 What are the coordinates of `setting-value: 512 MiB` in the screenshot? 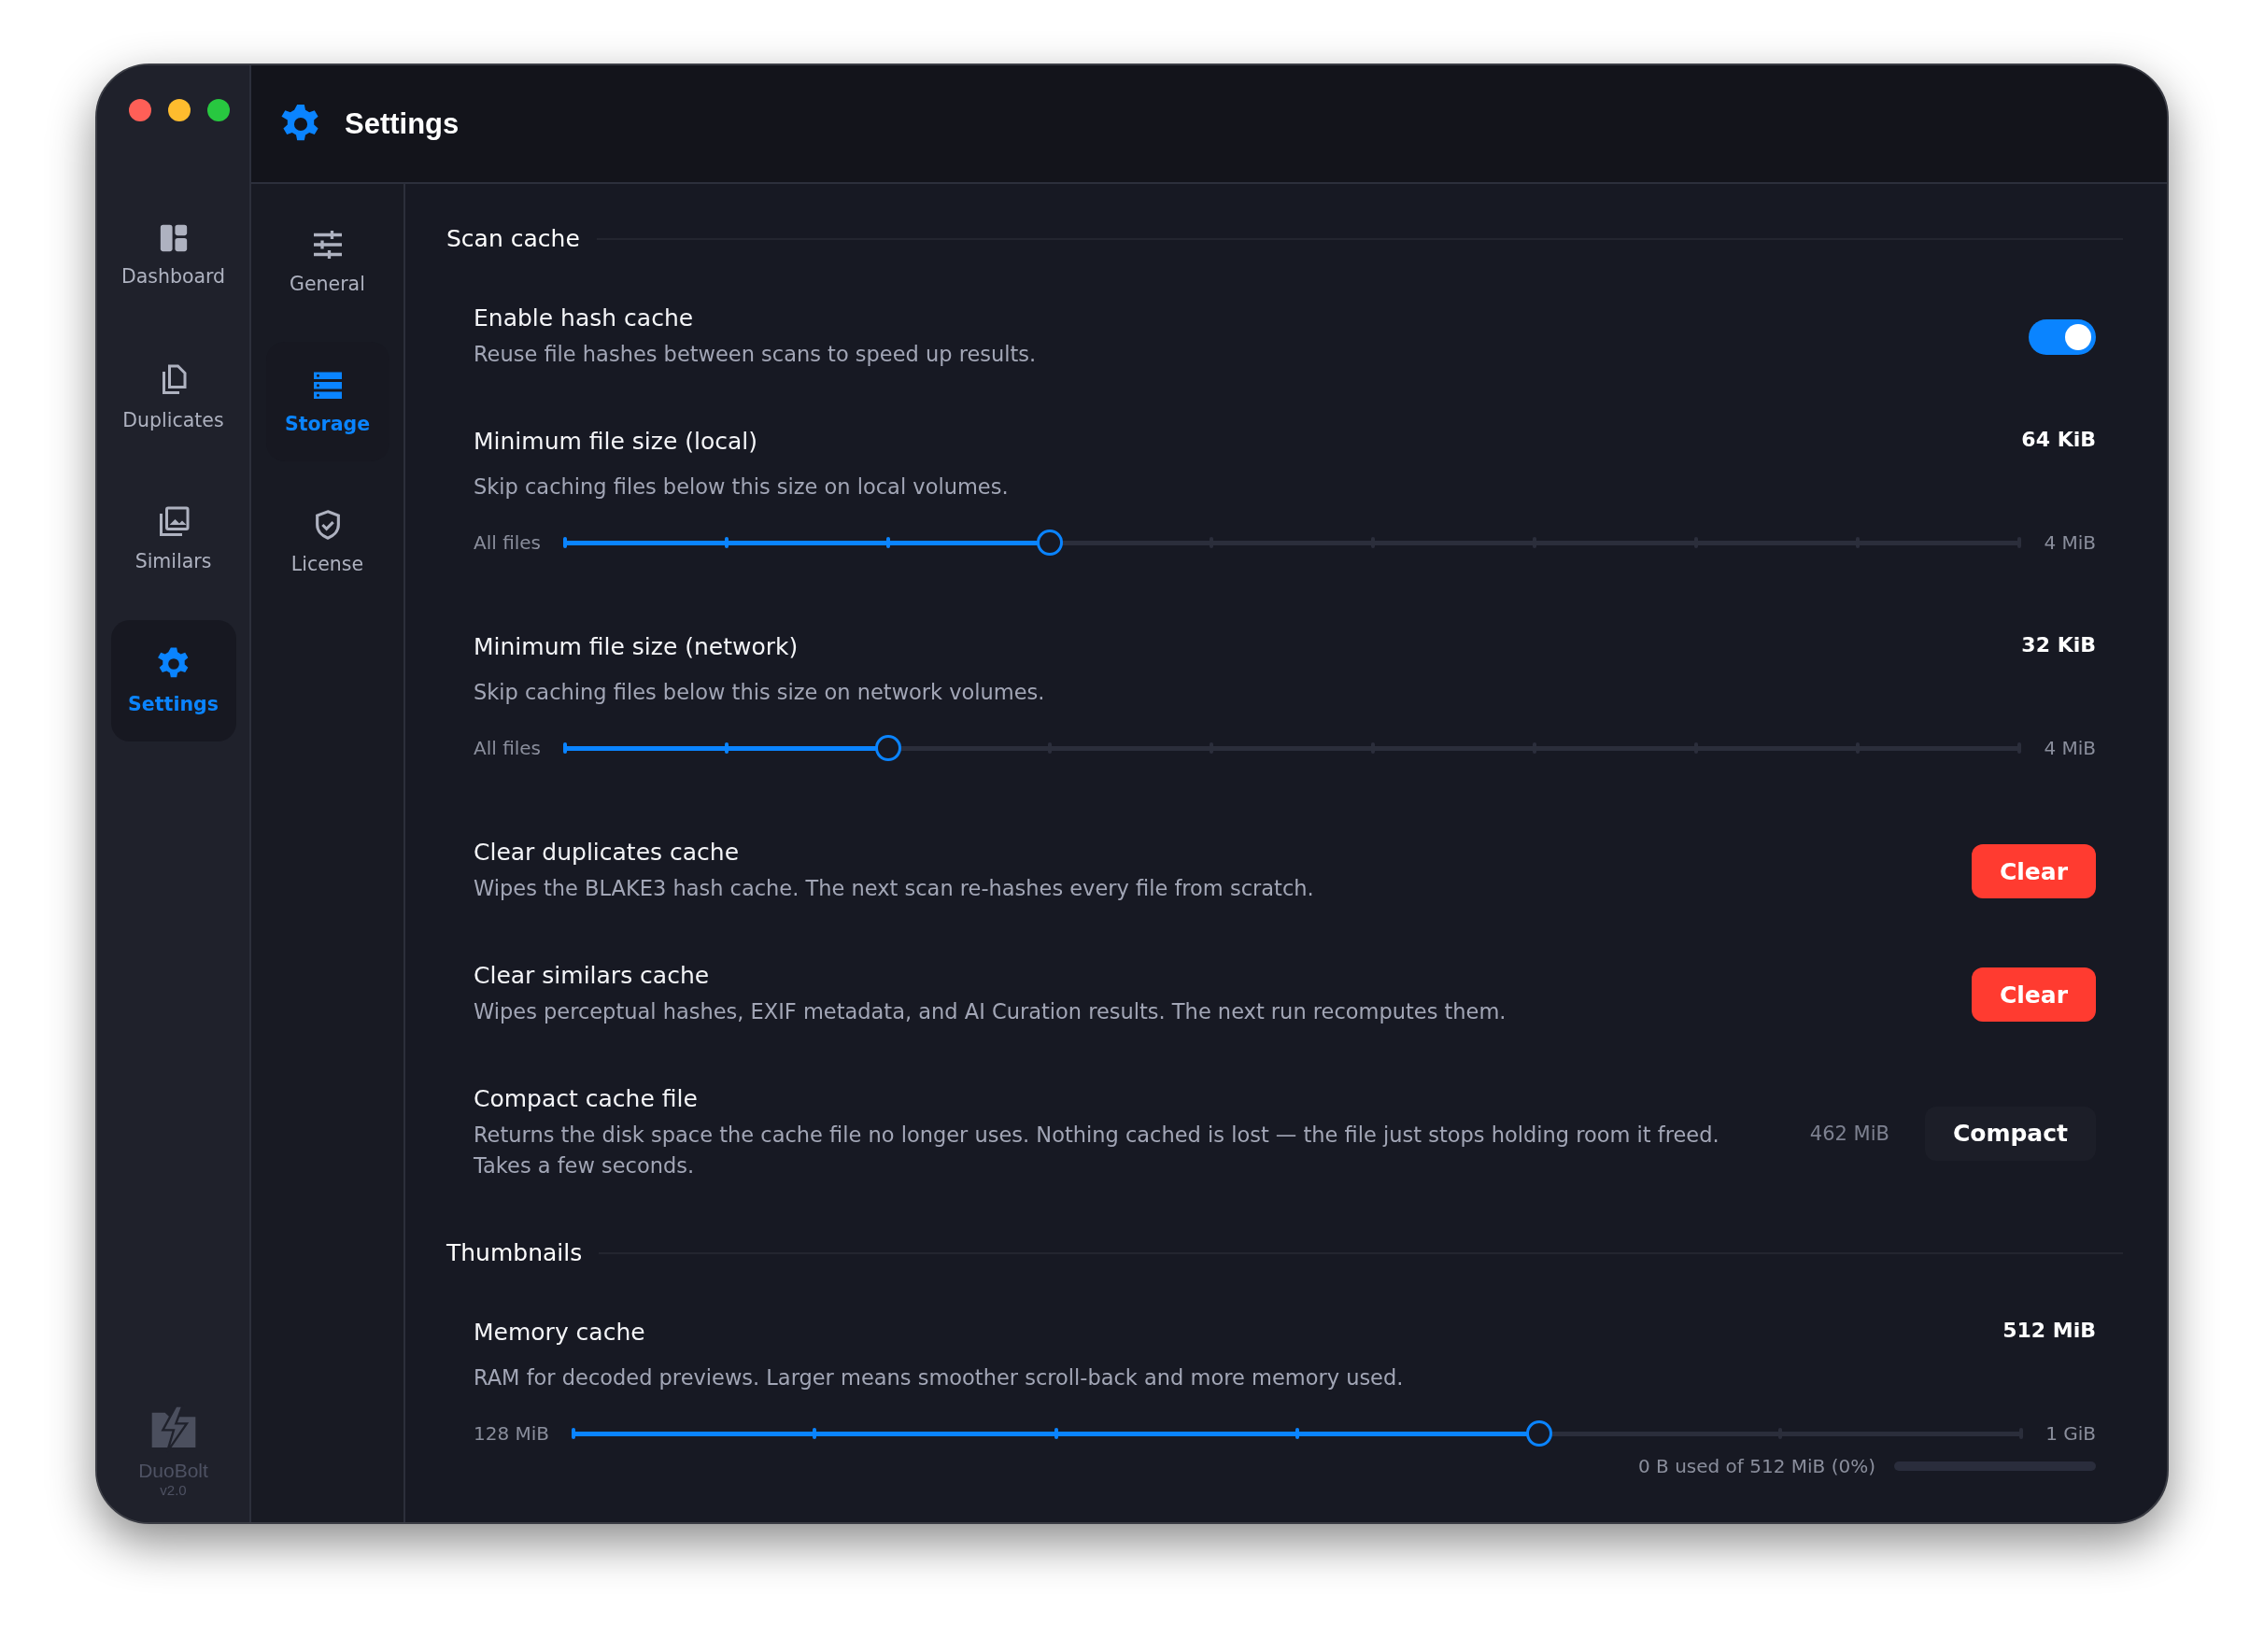 It's located at (2049, 1330).